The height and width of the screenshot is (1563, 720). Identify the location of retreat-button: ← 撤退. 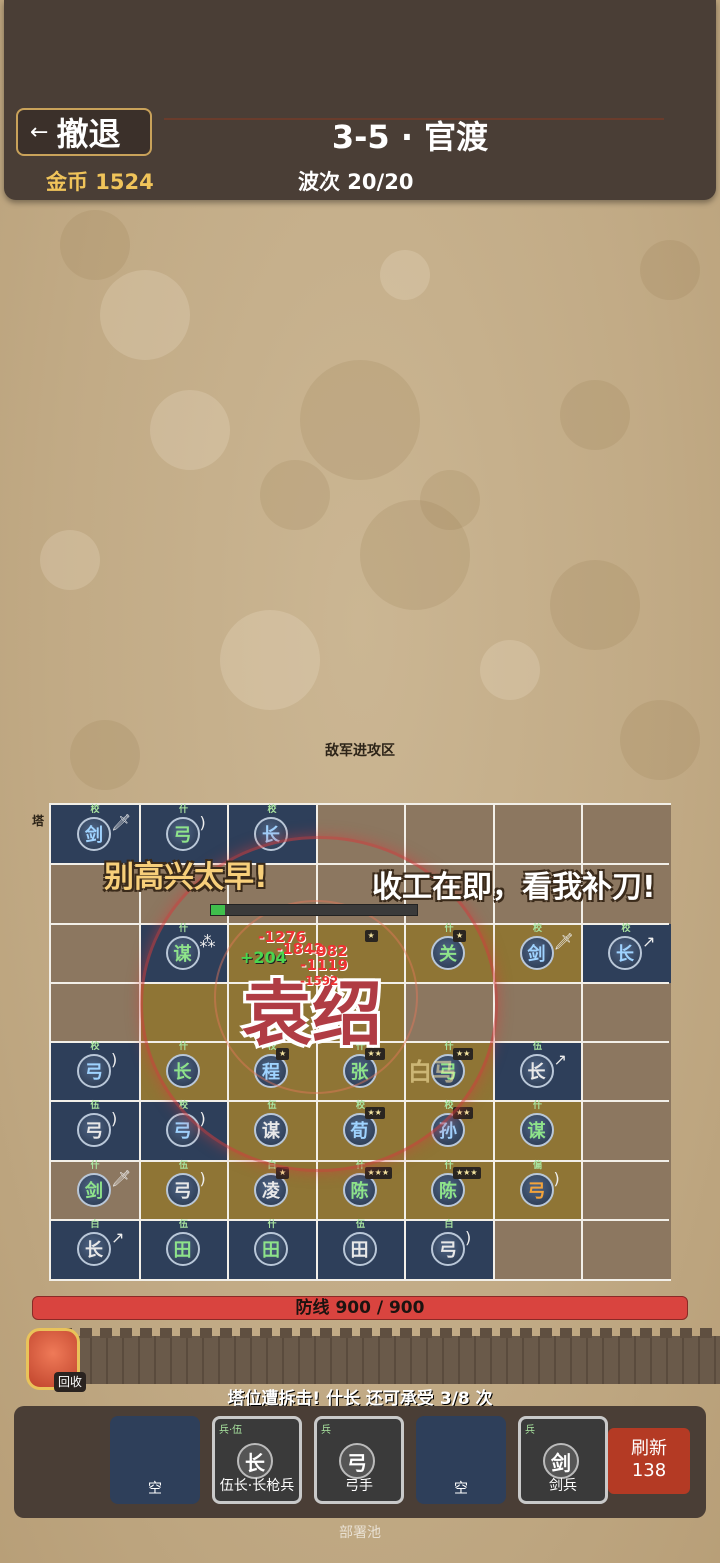
(84, 132).